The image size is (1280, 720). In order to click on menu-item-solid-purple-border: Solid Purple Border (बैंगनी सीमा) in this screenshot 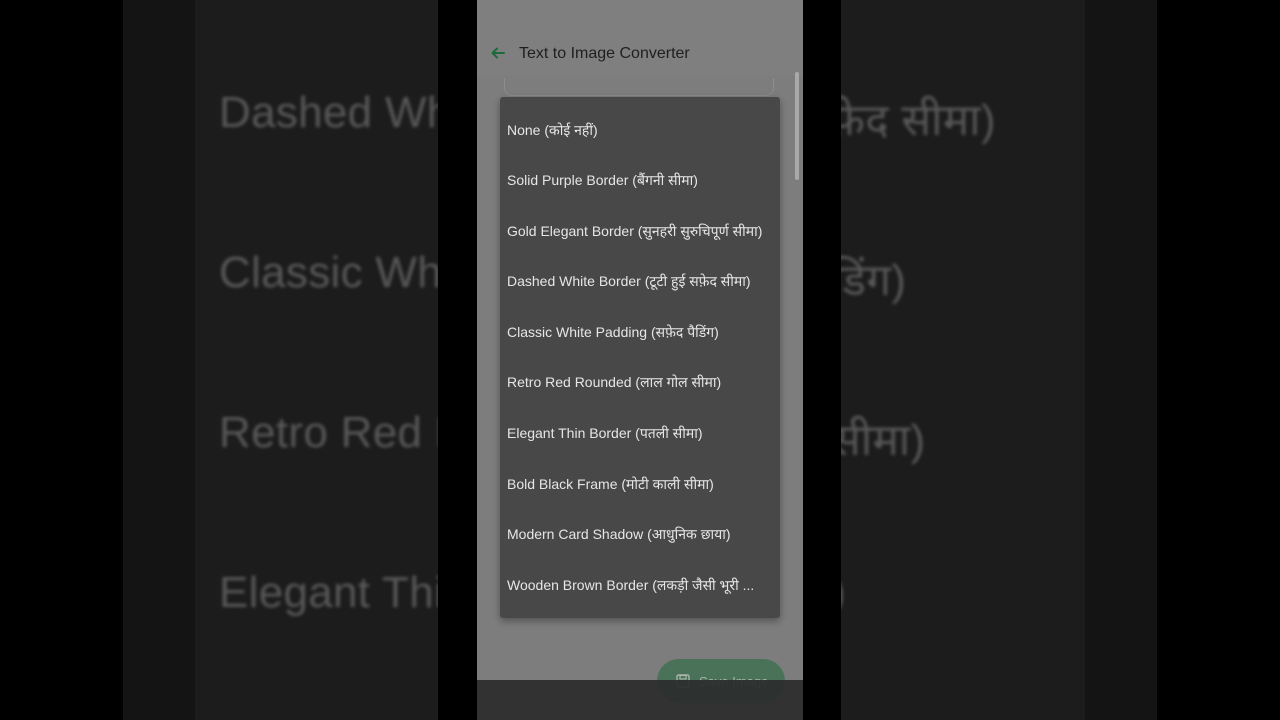, I will do `click(640, 180)`.